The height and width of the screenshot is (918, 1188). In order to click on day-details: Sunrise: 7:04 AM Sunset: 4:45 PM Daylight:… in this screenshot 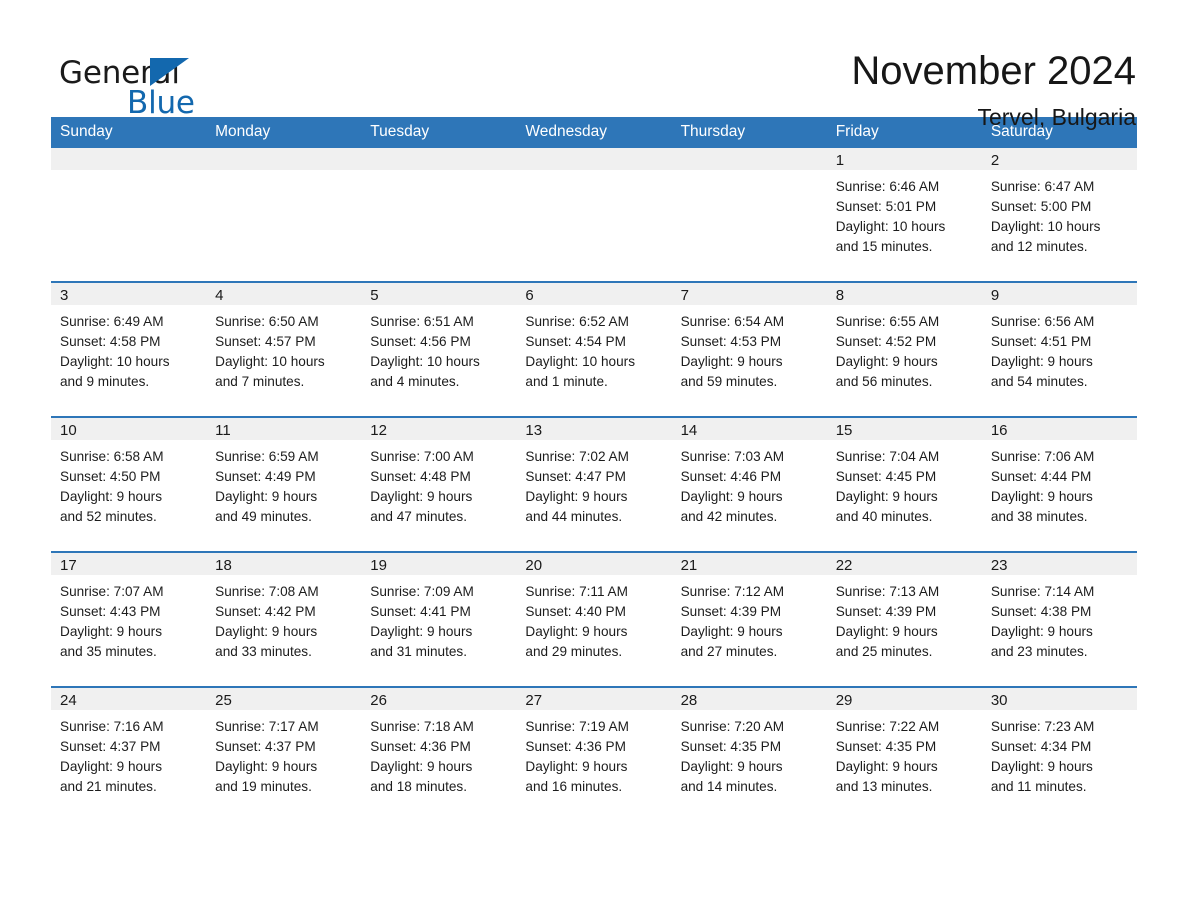, I will do `click(904, 483)`.